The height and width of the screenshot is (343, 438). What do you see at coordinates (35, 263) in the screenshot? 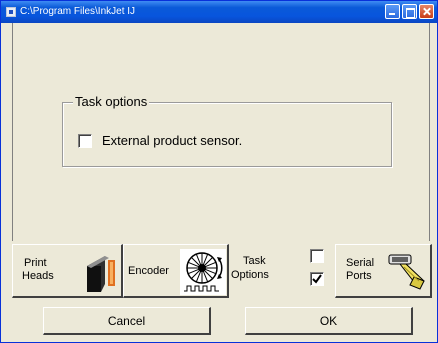
I see `tab-print-heads-label-line1: Print` at bounding box center [35, 263].